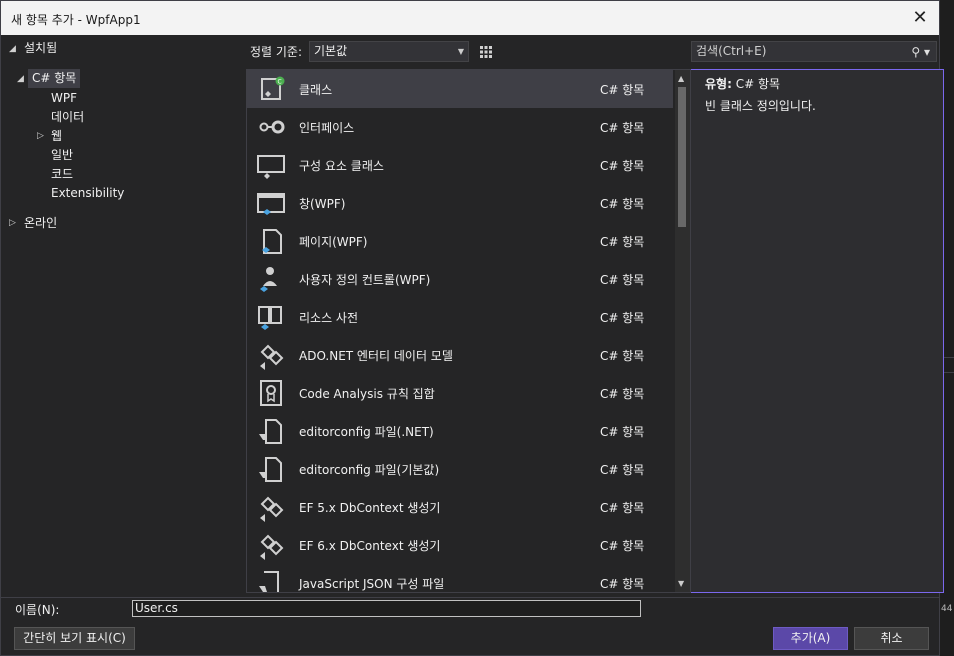 The height and width of the screenshot is (656, 954). Describe the element at coordinates (460, 355) in the screenshot. I see `list-item: ADO.NET 엔터티 데이터 모델 C# 항목` at that location.